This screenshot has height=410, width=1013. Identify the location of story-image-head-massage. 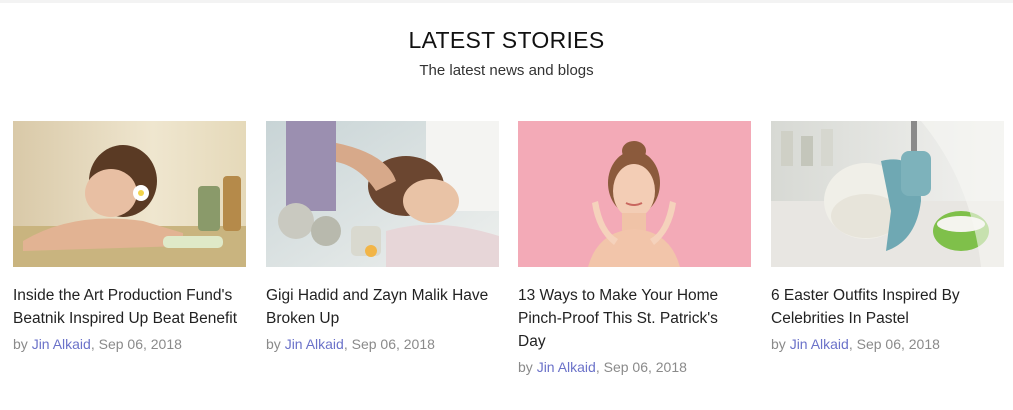
(382, 194).